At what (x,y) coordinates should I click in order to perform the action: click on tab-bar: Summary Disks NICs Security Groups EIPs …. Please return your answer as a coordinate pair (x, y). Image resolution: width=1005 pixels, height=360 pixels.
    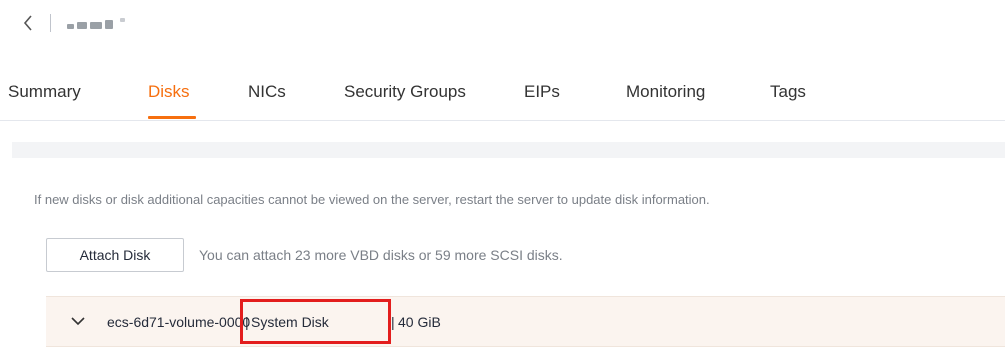
    Looking at the image, I should click on (502, 94).